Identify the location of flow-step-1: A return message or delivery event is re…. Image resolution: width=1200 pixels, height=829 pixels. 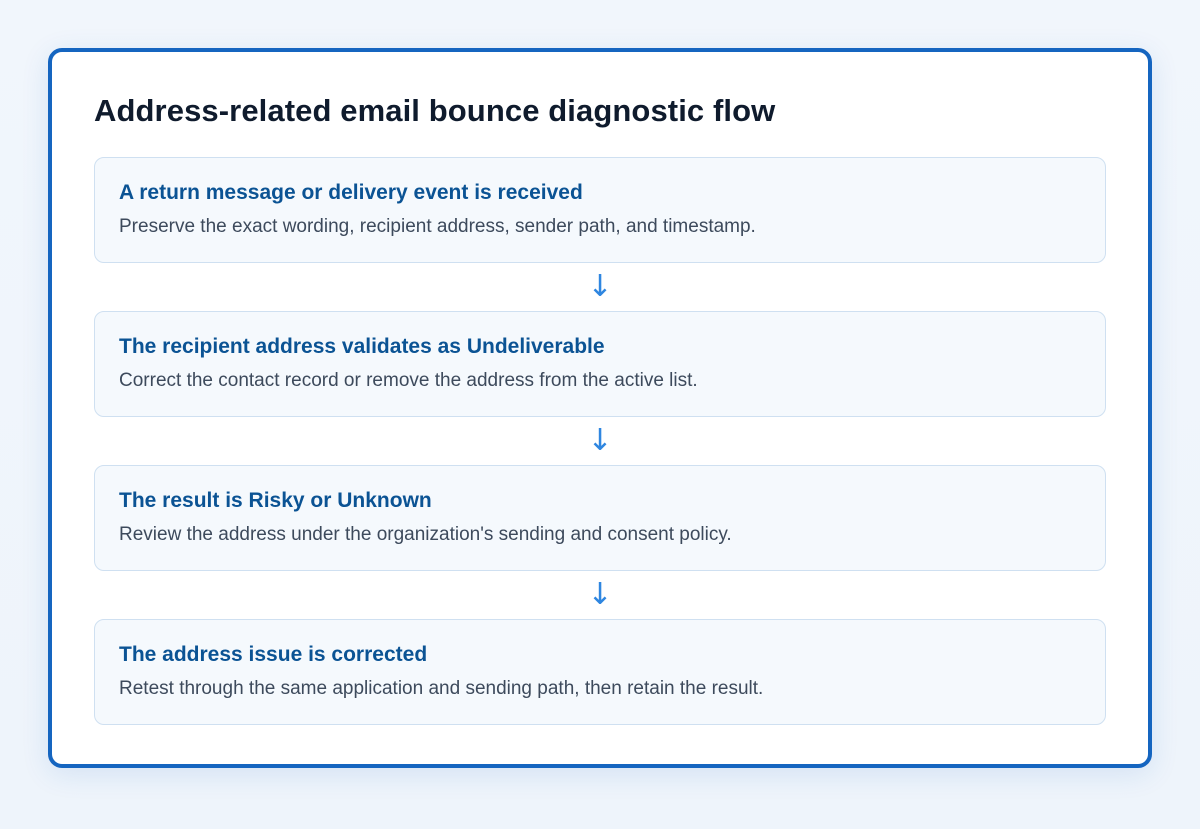
(600, 210).